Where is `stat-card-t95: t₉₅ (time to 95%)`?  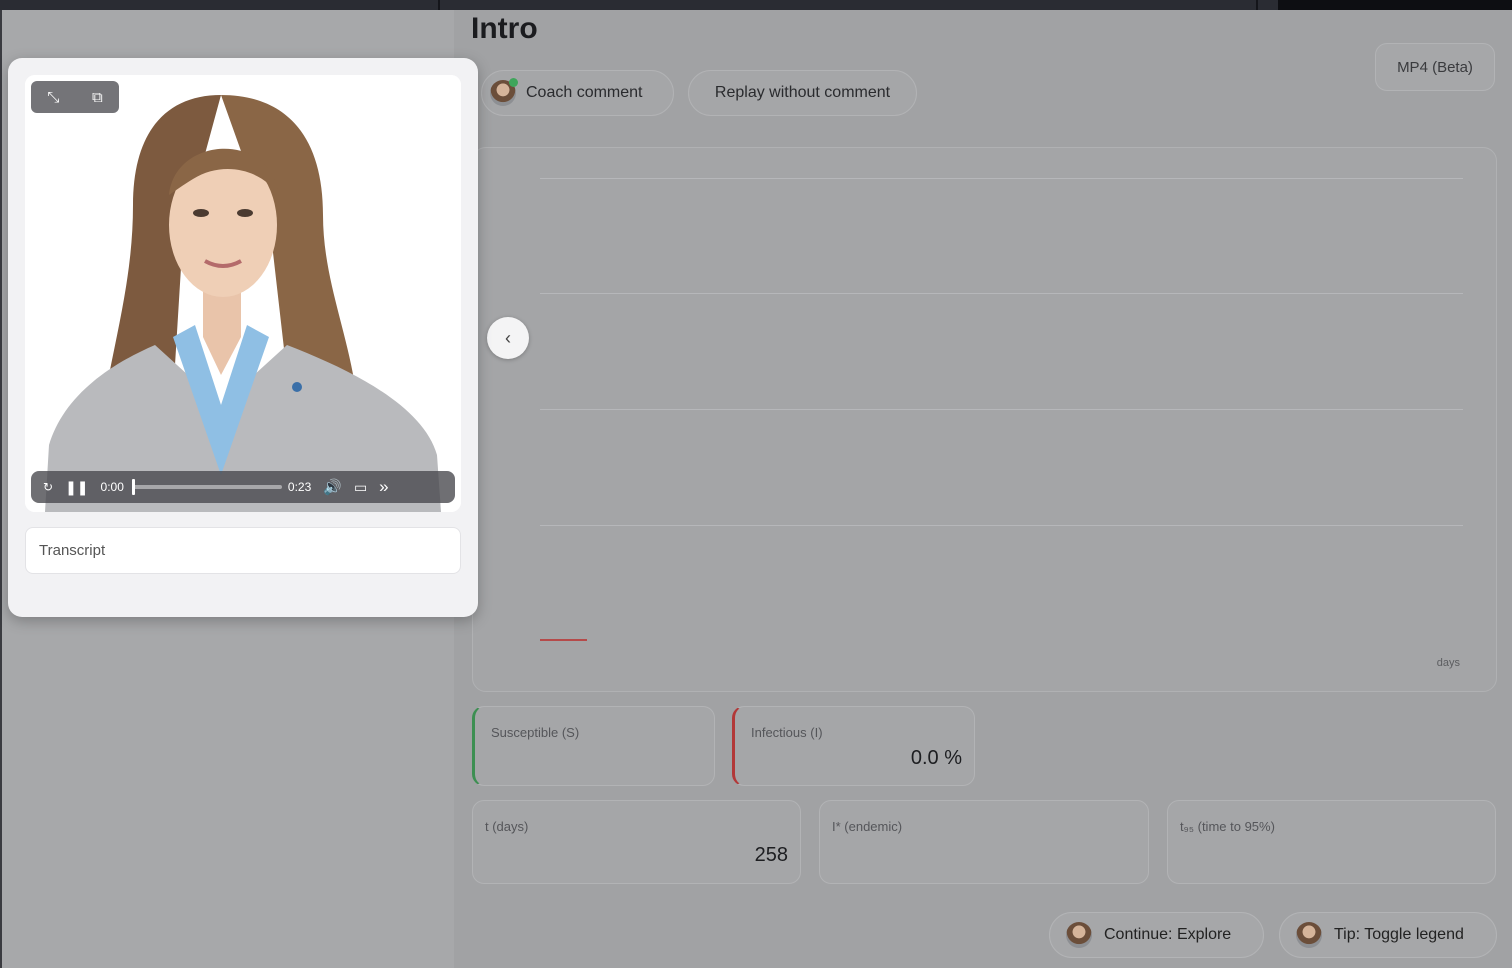 stat-card-t95: t₉₅ (time to 95%) is located at coordinates (1331, 842).